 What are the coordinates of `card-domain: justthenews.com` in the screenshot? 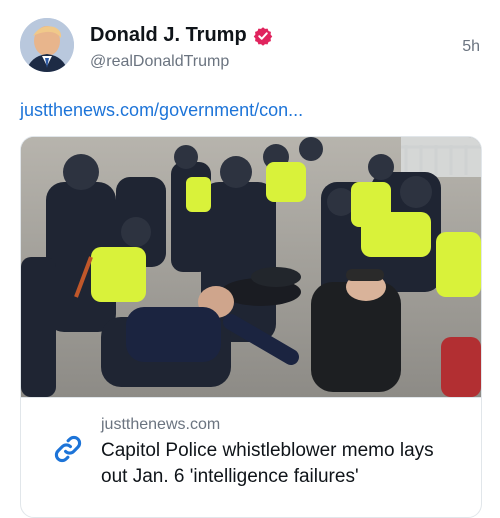 It's located at (161, 424).